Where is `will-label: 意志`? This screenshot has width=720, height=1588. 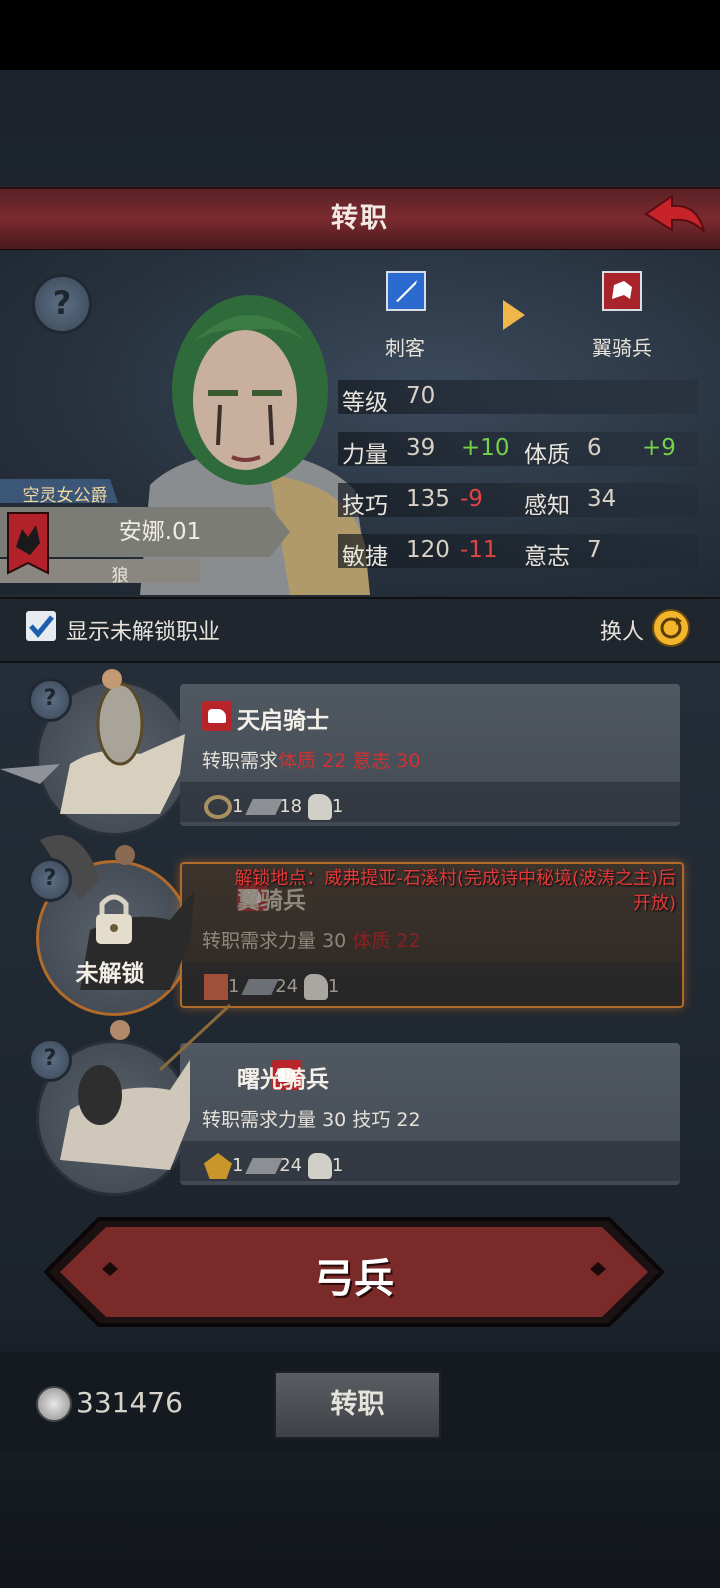
will-label: 意志 is located at coordinates (547, 557).